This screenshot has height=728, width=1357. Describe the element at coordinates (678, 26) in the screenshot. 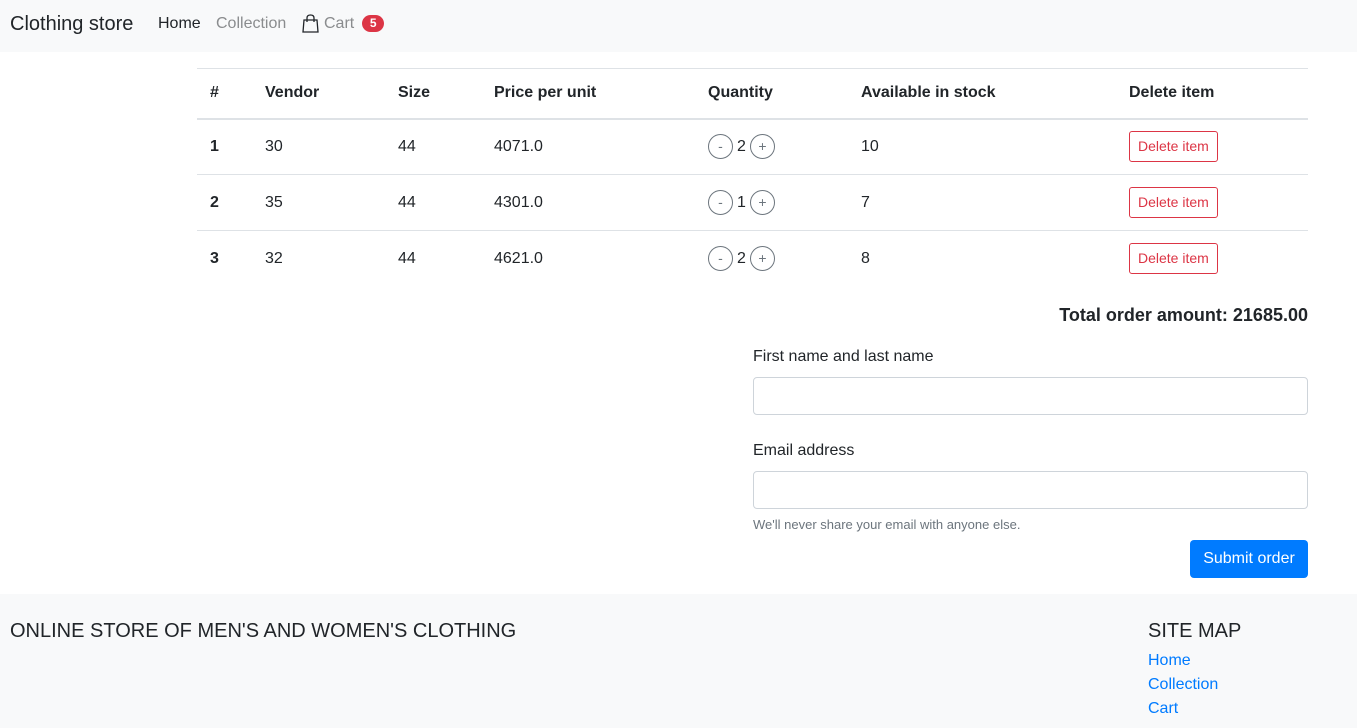

I see `navbar: Clothing store Home Collection Cart 5` at that location.